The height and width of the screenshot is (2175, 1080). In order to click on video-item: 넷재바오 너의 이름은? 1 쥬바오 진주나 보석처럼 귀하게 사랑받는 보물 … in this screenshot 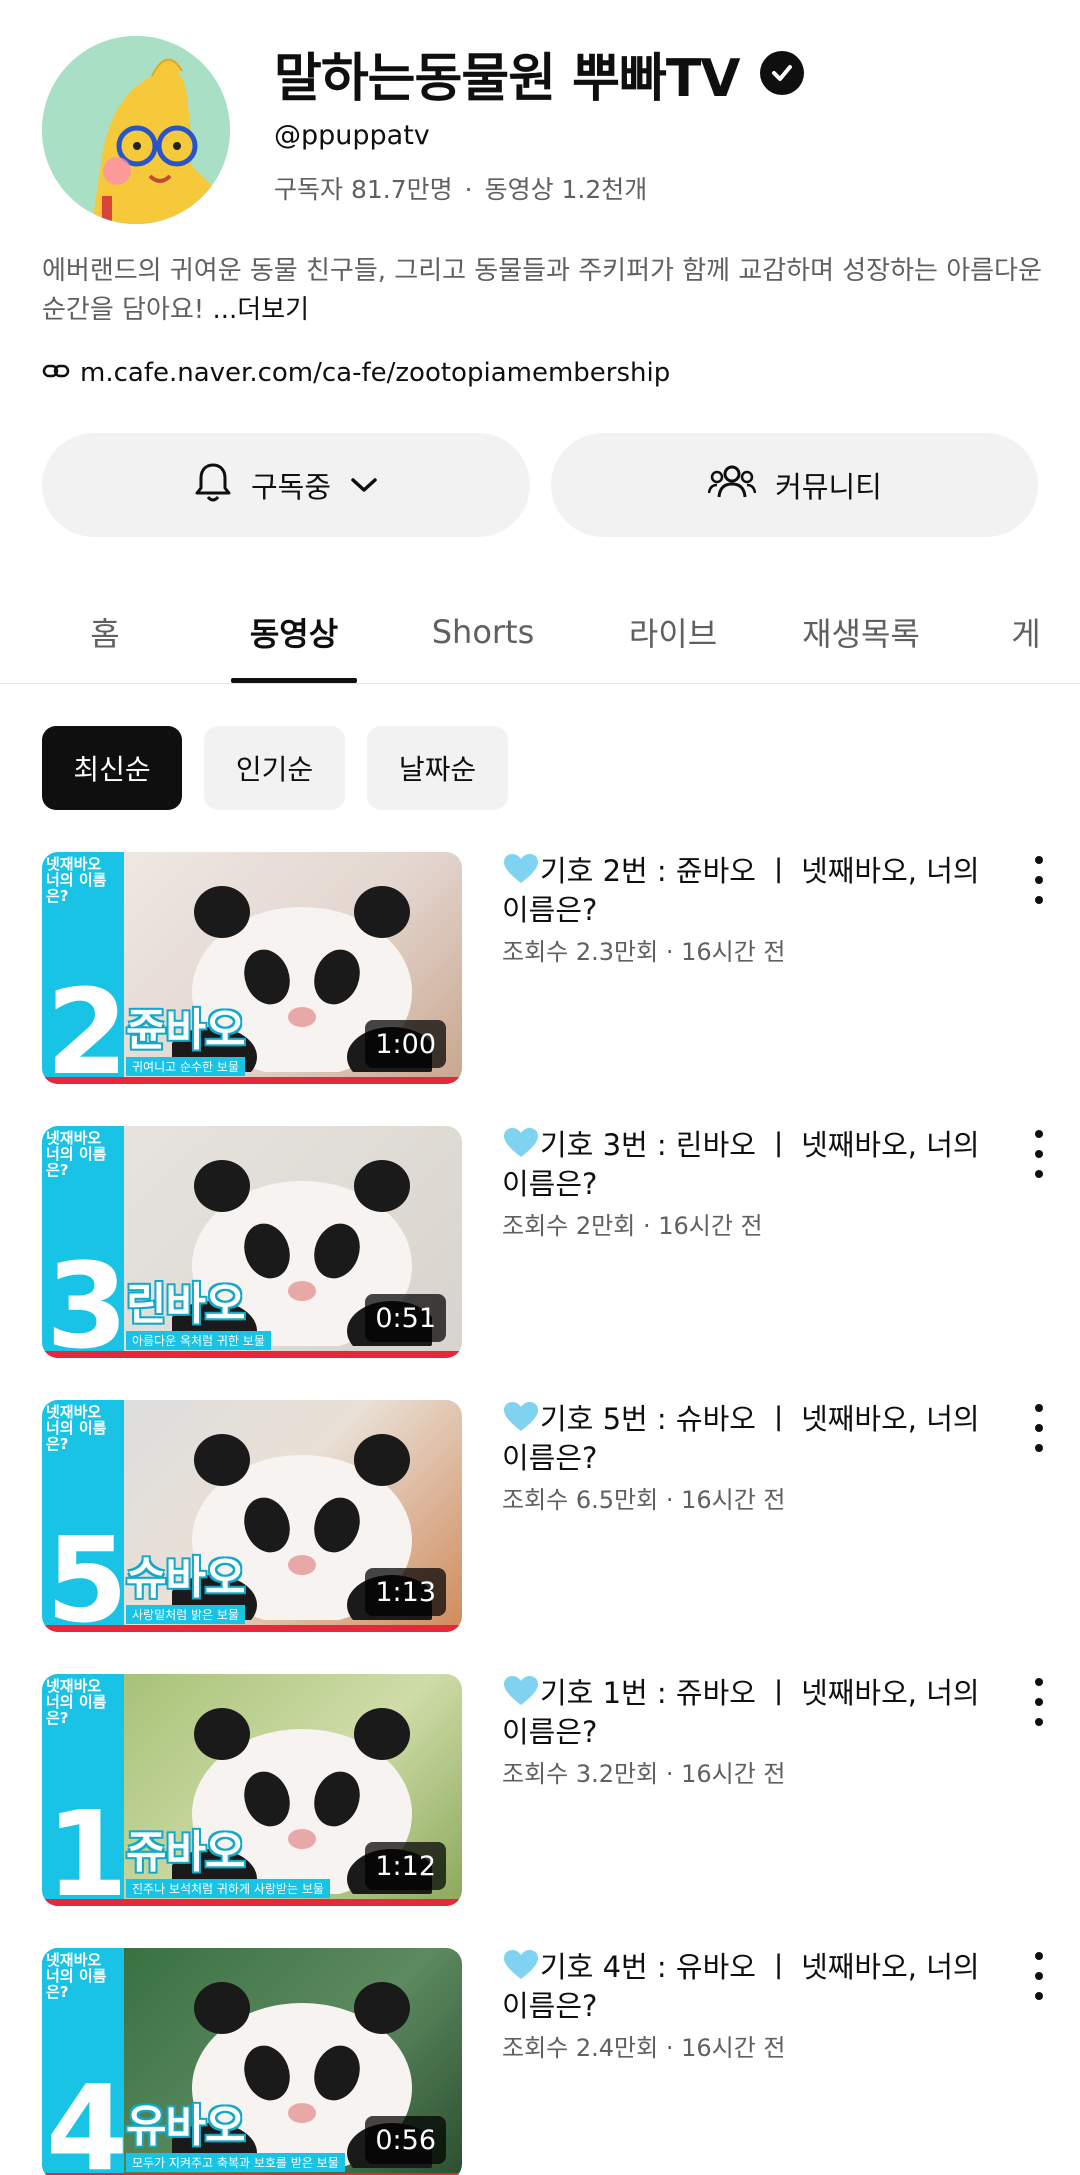, I will do `click(540, 1794)`.